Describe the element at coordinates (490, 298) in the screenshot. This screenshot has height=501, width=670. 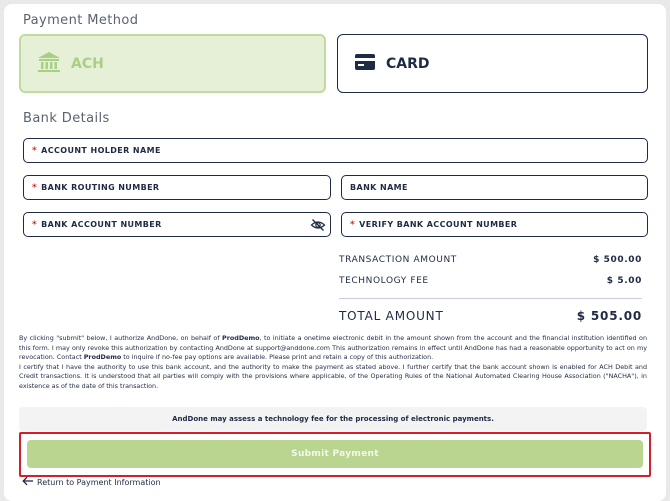
I see `summary-divider` at that location.